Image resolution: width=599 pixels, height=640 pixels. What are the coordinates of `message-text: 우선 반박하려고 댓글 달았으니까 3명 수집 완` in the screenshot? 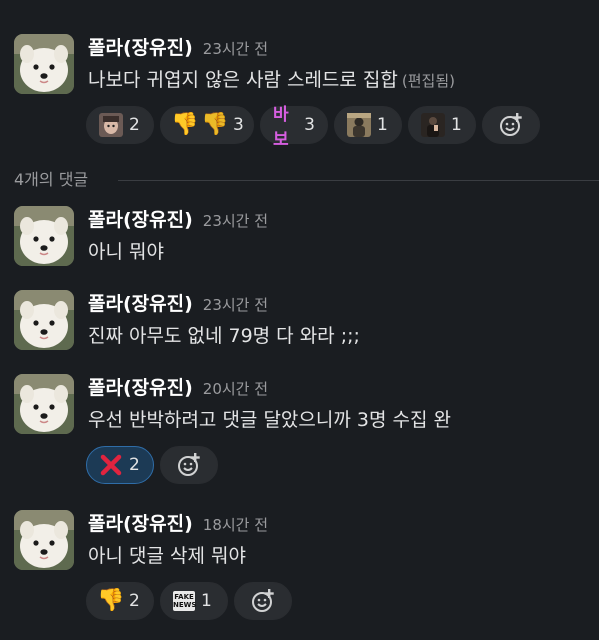 It's located at (269, 420).